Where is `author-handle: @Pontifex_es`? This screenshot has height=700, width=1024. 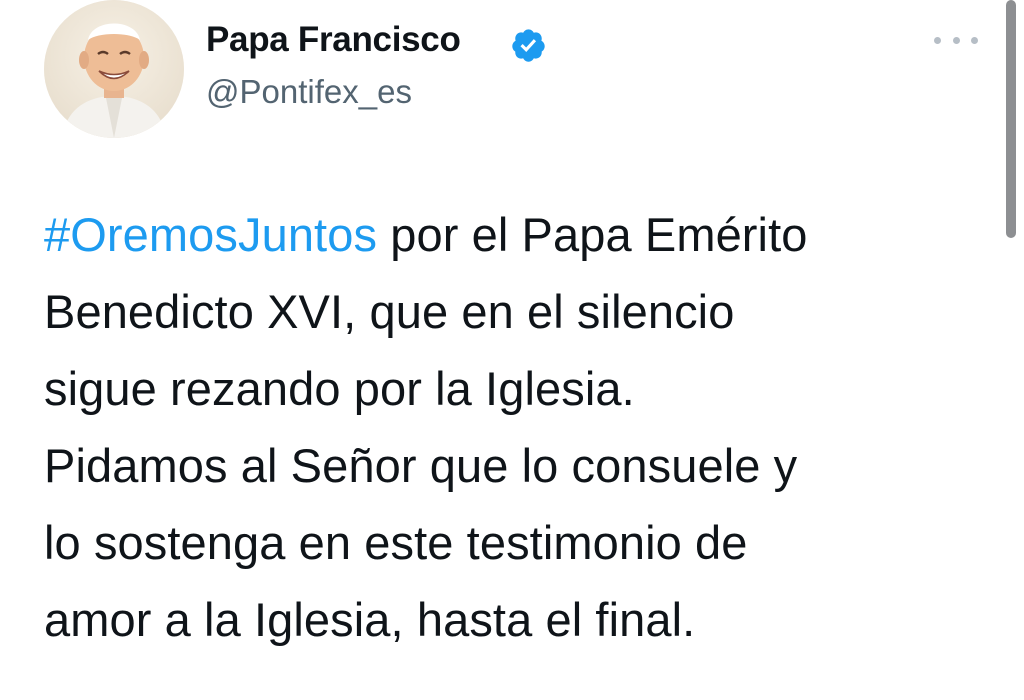 author-handle: @Pontifex_es is located at coordinates (309, 91).